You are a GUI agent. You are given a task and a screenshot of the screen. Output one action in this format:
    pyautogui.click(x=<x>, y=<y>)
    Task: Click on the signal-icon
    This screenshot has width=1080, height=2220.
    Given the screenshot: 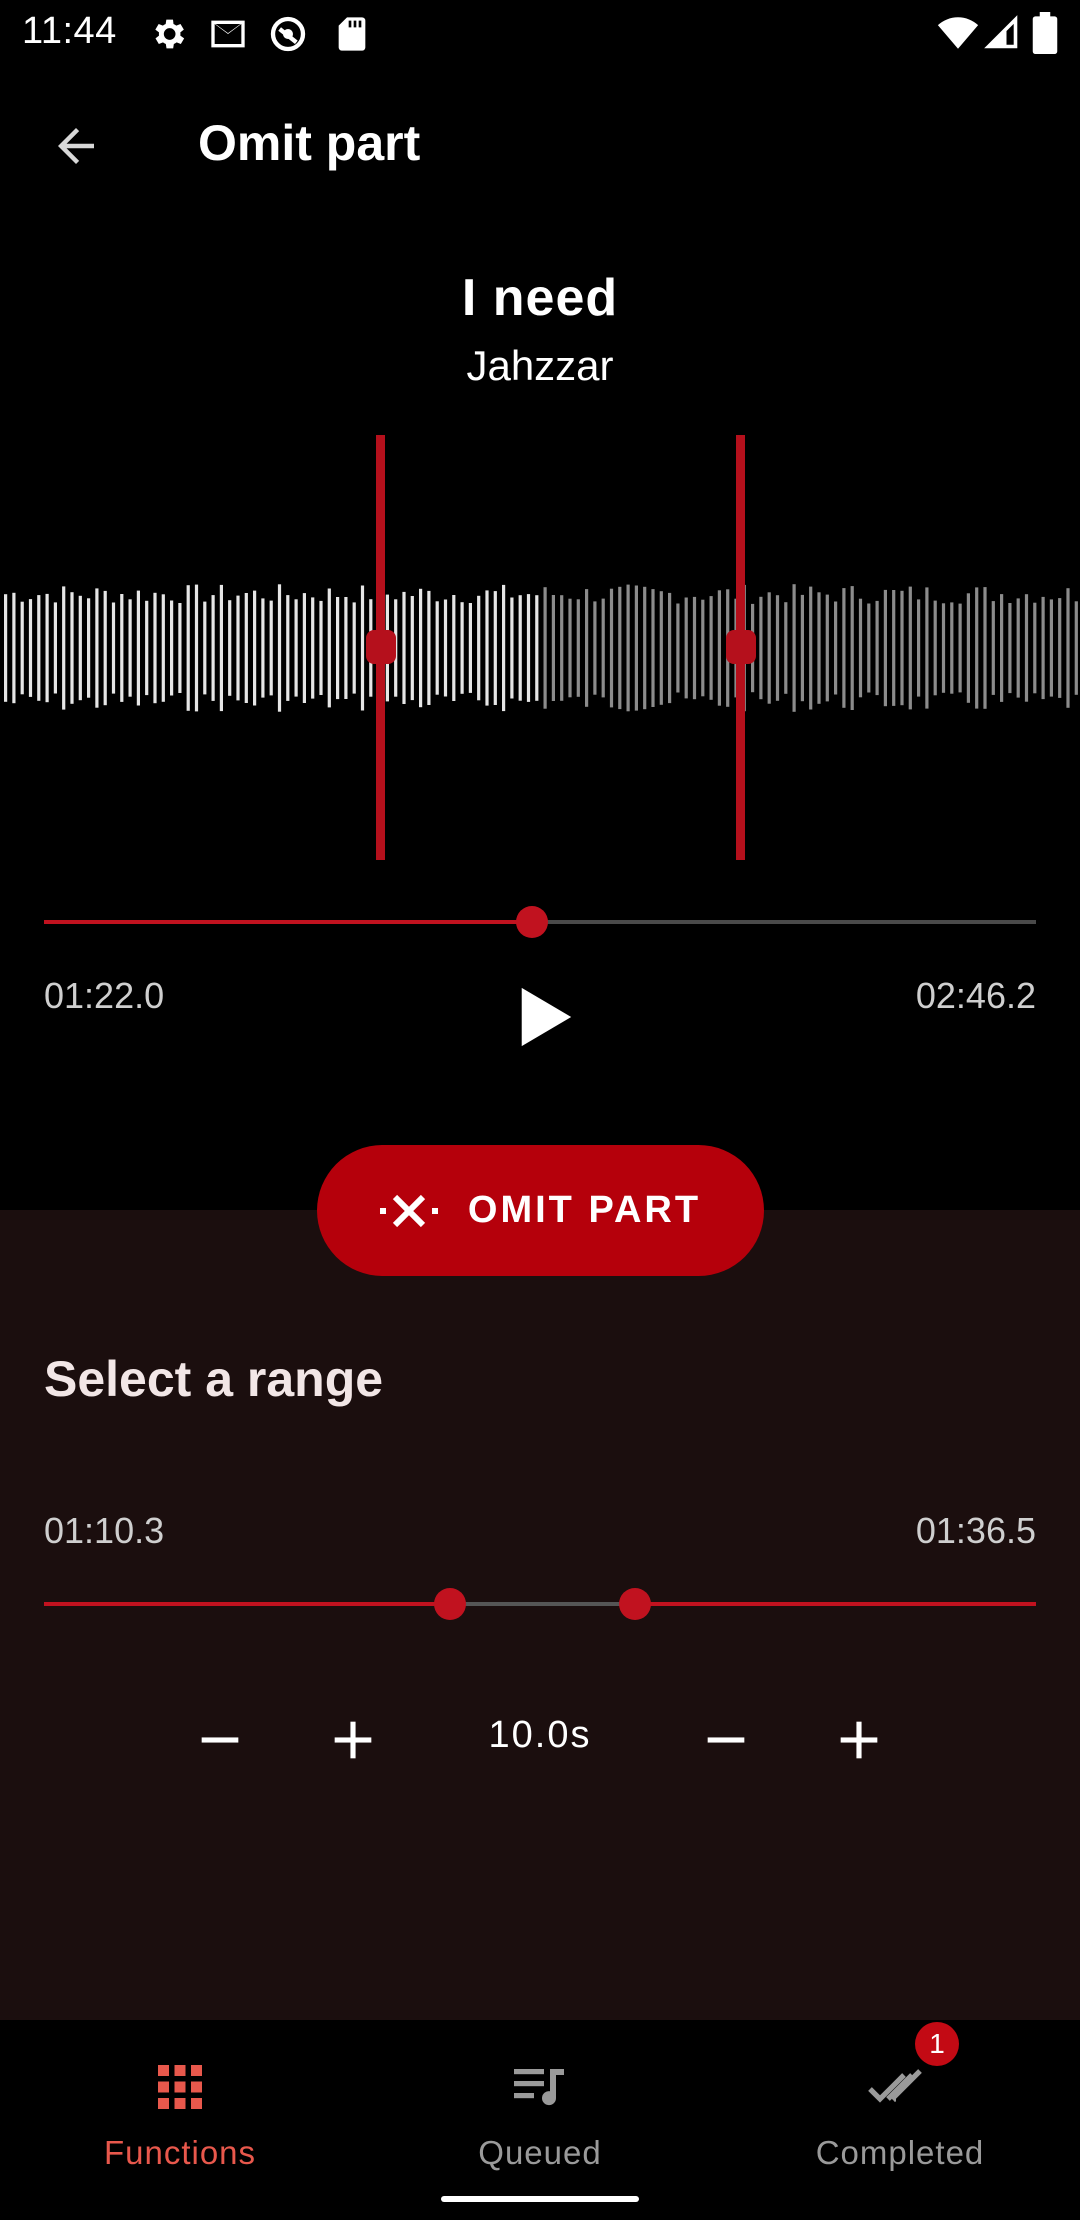 What is the action you would take?
    pyautogui.click(x=1001, y=32)
    